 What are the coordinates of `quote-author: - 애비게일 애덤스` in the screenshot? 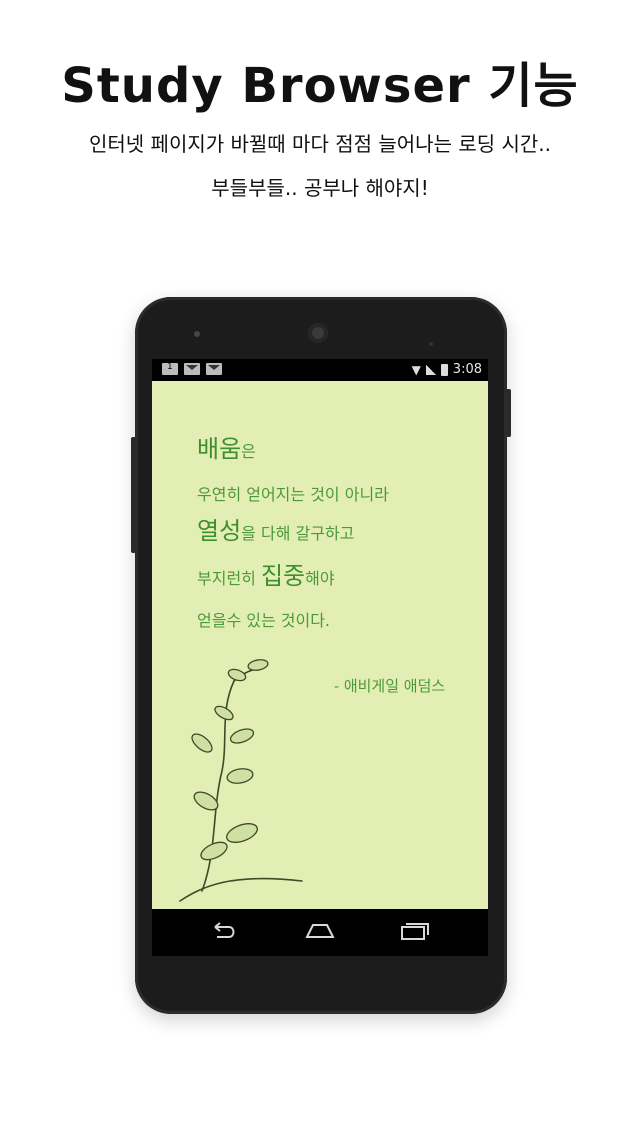 It's located at (390, 686).